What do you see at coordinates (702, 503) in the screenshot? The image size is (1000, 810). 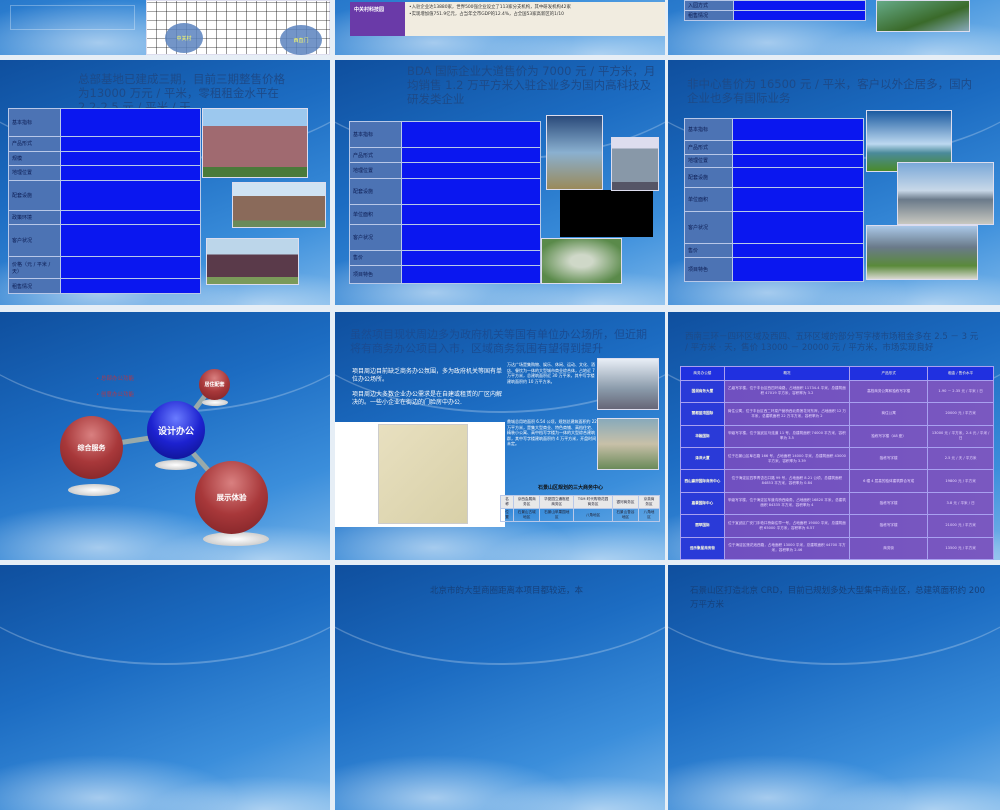 I see `building-name: 嘉豪国际中心` at bounding box center [702, 503].